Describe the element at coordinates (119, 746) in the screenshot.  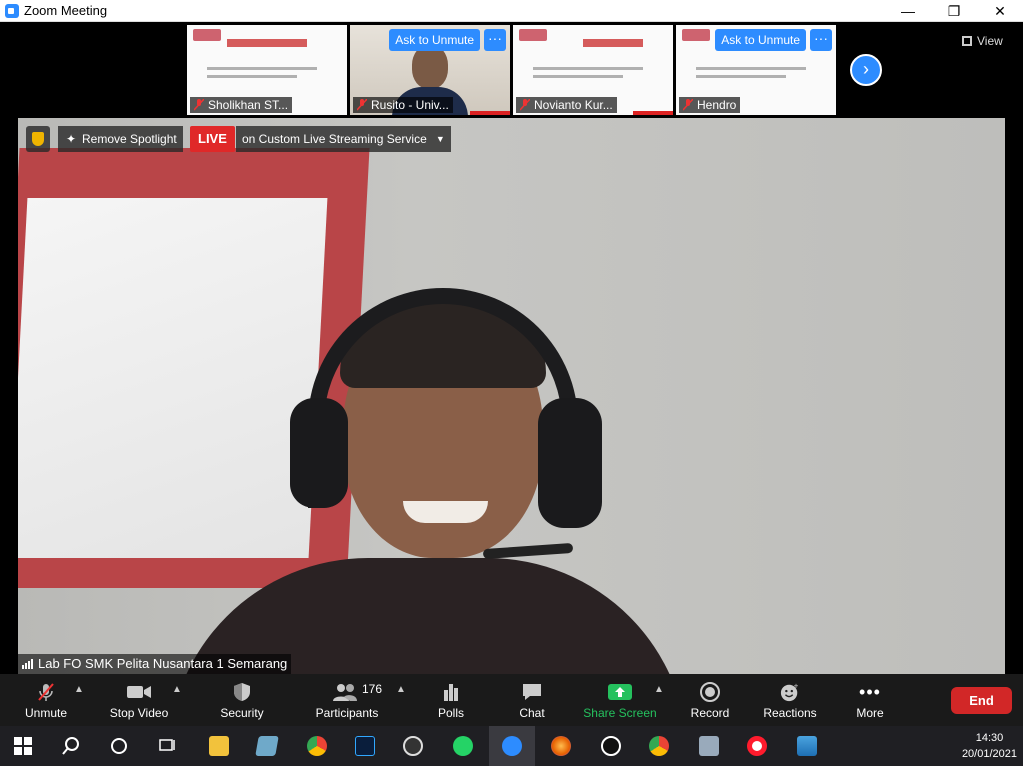
I see `cortana-button` at that location.